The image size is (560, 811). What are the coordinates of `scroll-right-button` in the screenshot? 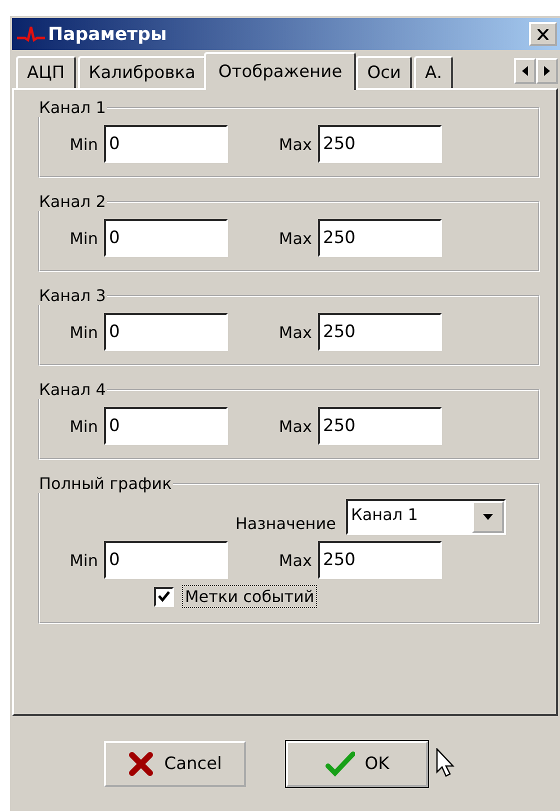 It's located at (547, 71).